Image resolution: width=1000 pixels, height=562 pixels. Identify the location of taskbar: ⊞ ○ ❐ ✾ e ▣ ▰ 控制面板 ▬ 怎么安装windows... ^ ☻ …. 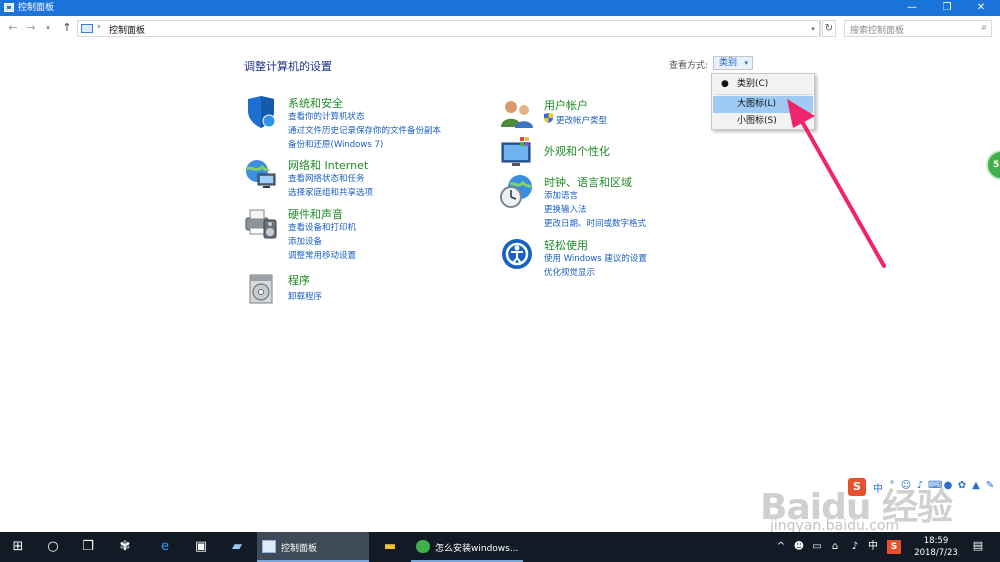
(500, 547).